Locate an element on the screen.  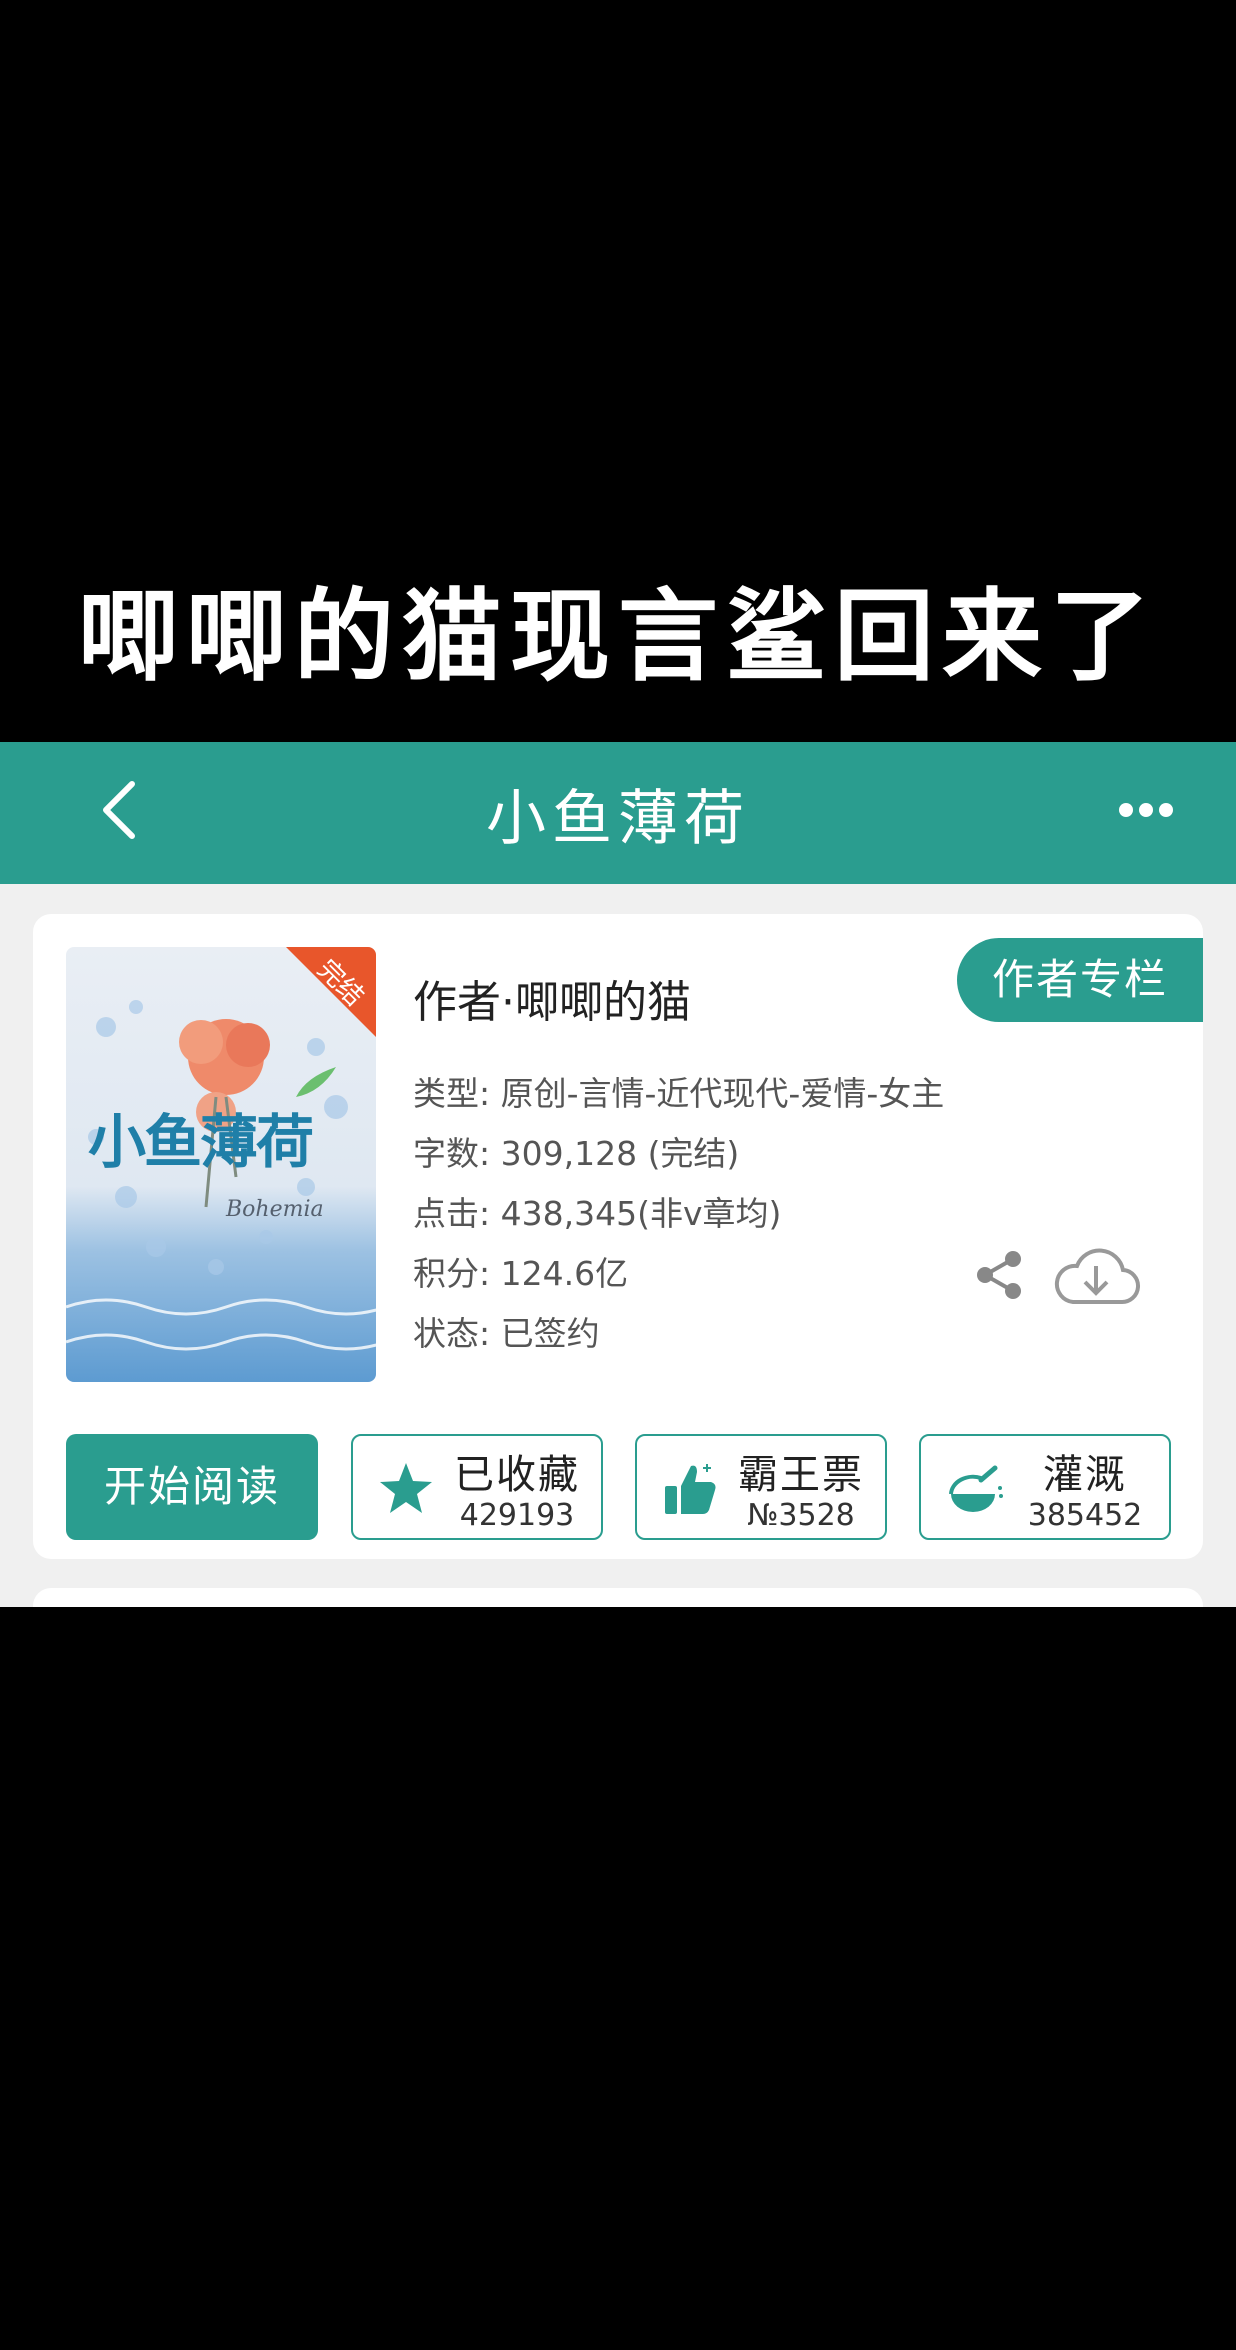
cover-title: 小鱼薄荷 is located at coordinates (201, 1142).